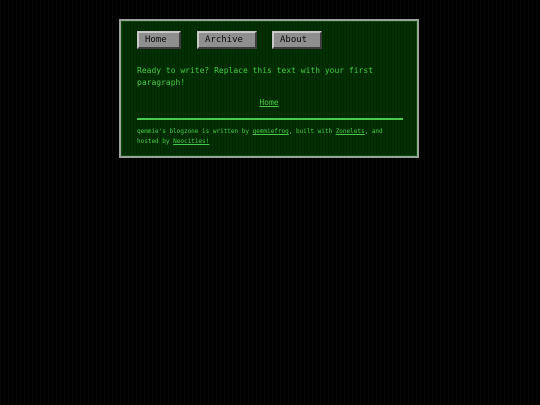 The image size is (540, 405). Describe the element at coordinates (297, 40) in the screenshot. I see `nav-about-button: About` at that location.